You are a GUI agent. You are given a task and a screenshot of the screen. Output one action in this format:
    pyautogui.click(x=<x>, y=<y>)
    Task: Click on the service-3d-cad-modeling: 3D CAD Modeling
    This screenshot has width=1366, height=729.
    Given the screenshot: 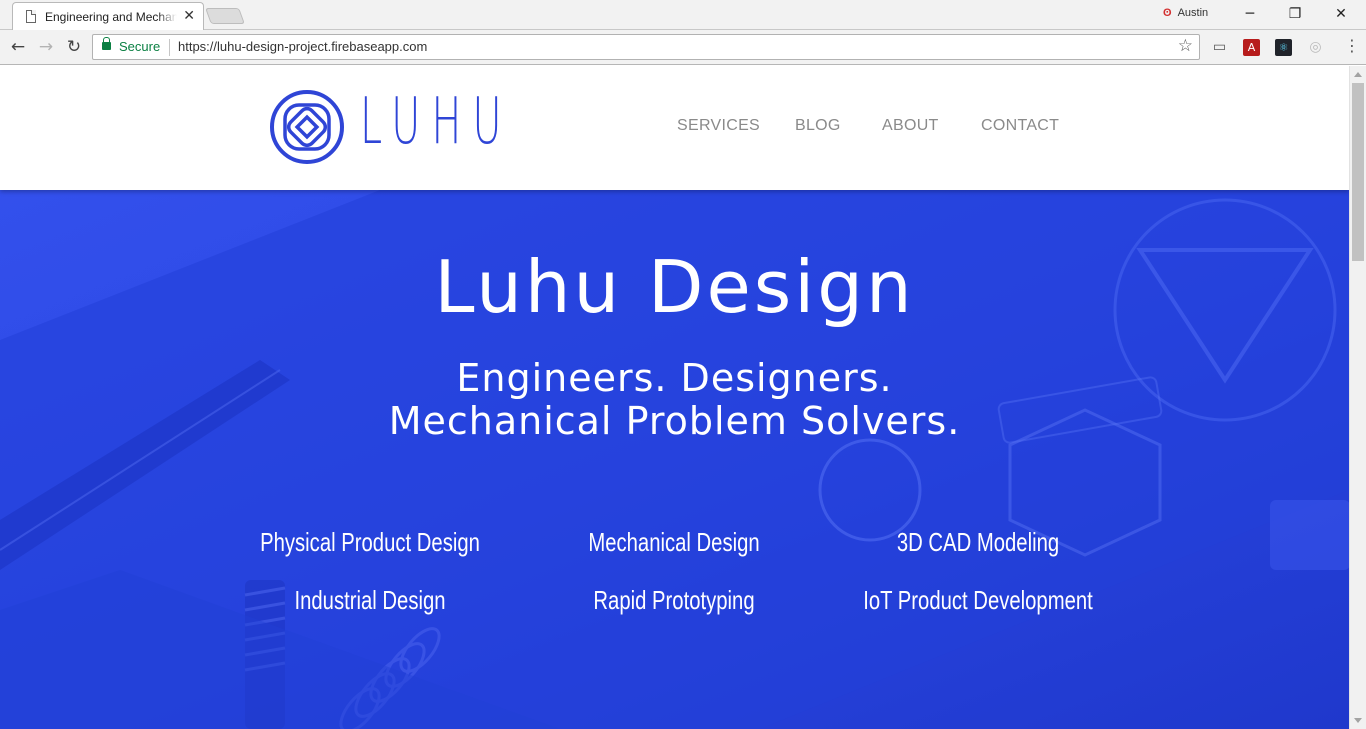 What is the action you would take?
    pyautogui.click(x=978, y=542)
    